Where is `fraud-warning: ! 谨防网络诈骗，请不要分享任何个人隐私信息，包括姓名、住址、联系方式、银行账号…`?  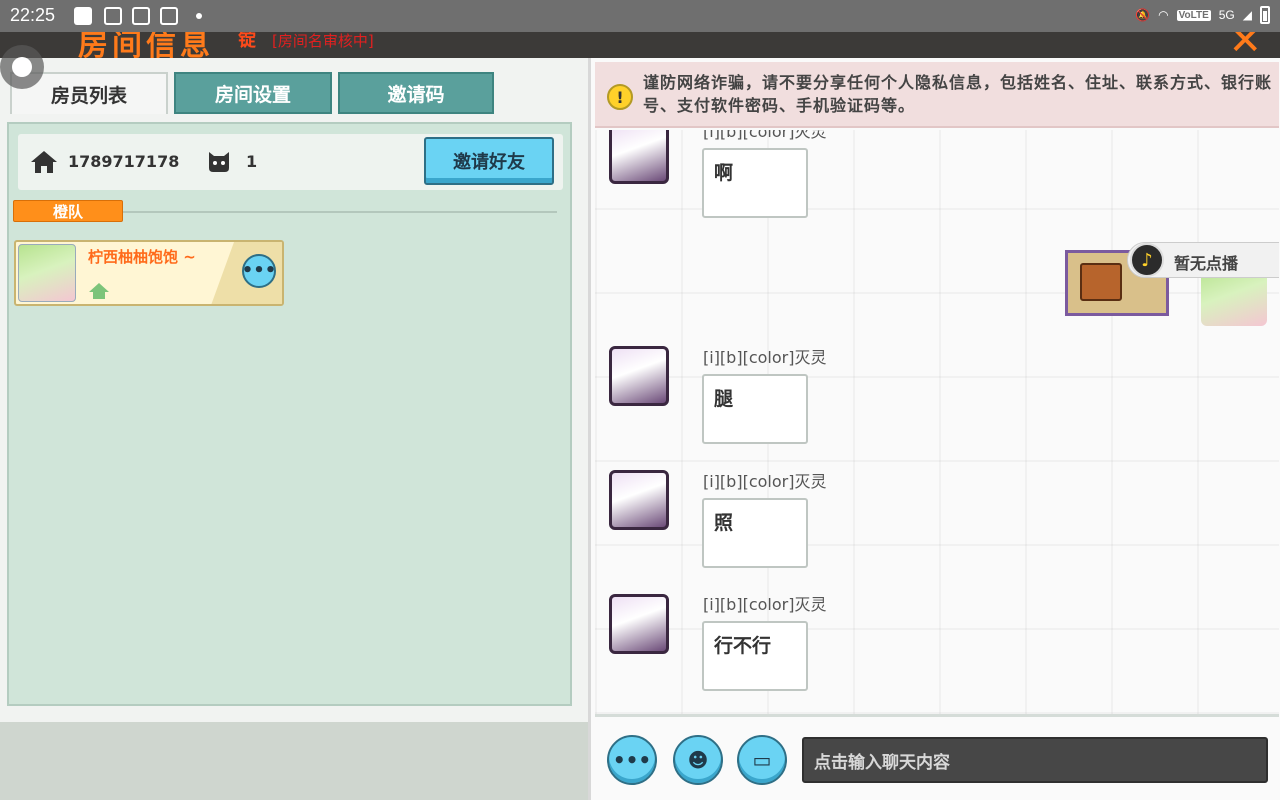 fraud-warning: ! 谨防网络诈骗，请不要分享任何个人隐私信息，包括姓名、住址、联系方式、银行账号… is located at coordinates (937, 95).